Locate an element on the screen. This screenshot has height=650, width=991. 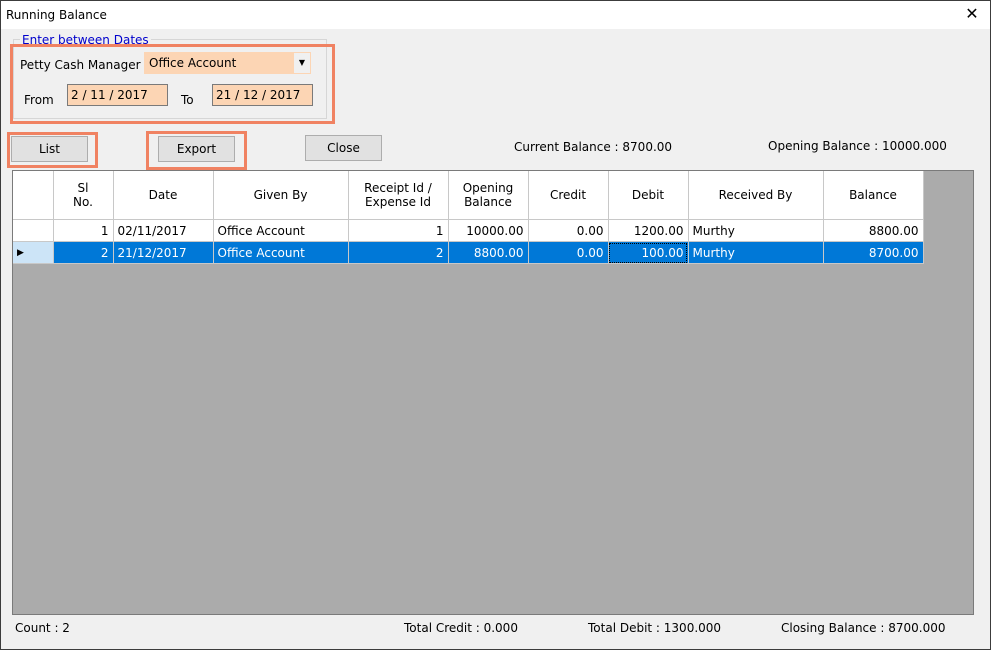
manager-label: Petty Cash Manager is located at coordinates (80, 65).